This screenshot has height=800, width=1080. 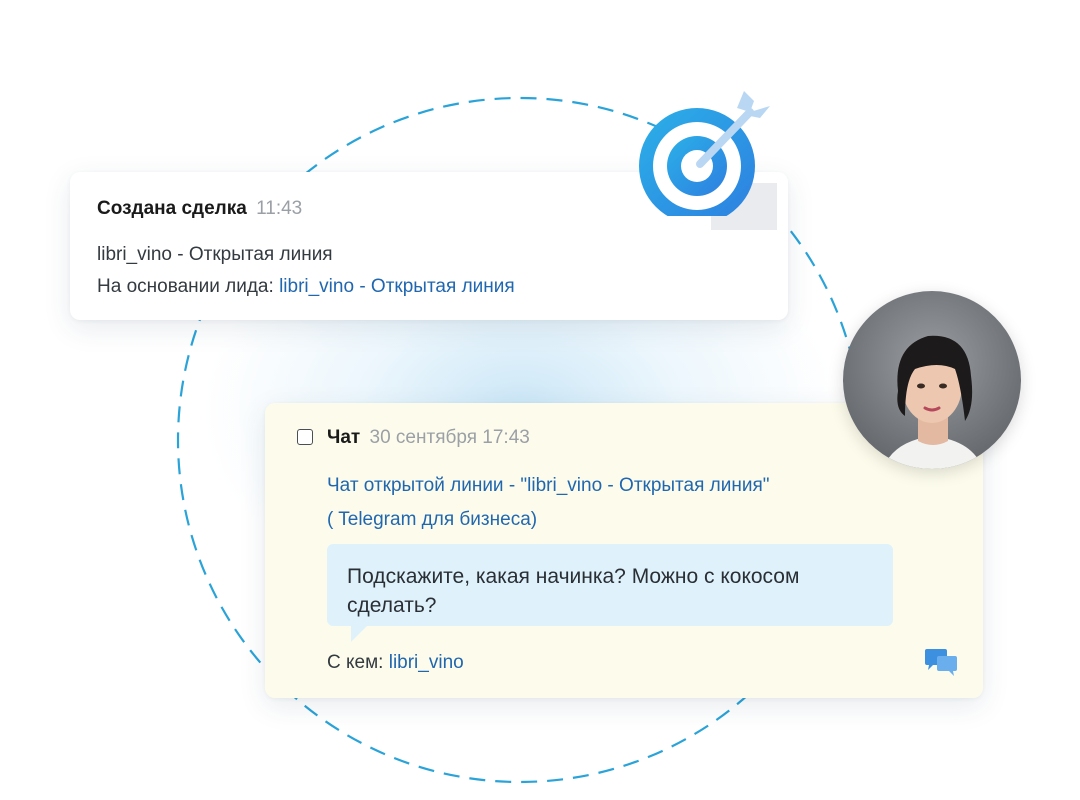 What do you see at coordinates (172, 208) in the screenshot?
I see `deal-title: Создана сделка` at bounding box center [172, 208].